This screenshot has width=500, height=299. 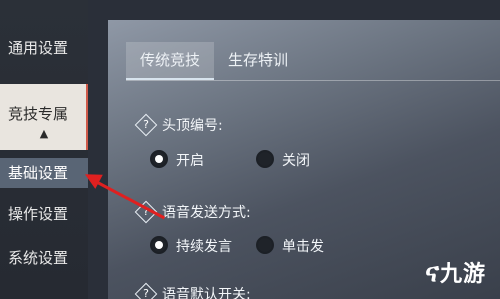 I want to click on sidebar-item-basic: 基础设置, so click(x=44, y=173).